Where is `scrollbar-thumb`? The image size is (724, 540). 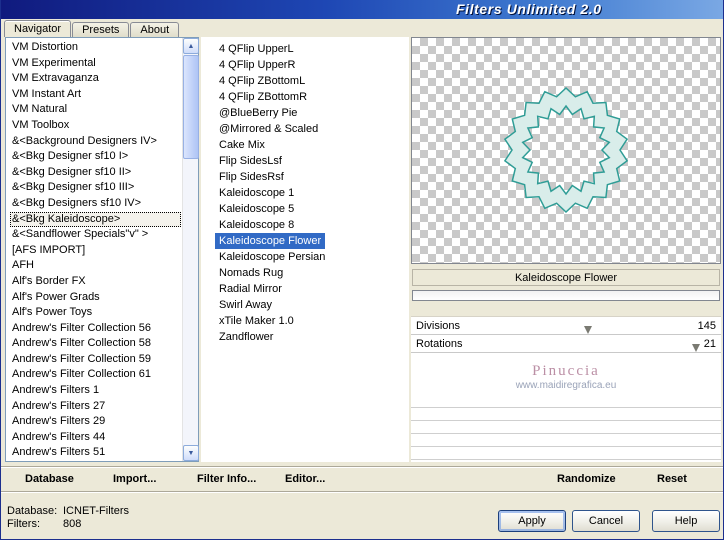 scrollbar-thumb is located at coordinates (191, 107).